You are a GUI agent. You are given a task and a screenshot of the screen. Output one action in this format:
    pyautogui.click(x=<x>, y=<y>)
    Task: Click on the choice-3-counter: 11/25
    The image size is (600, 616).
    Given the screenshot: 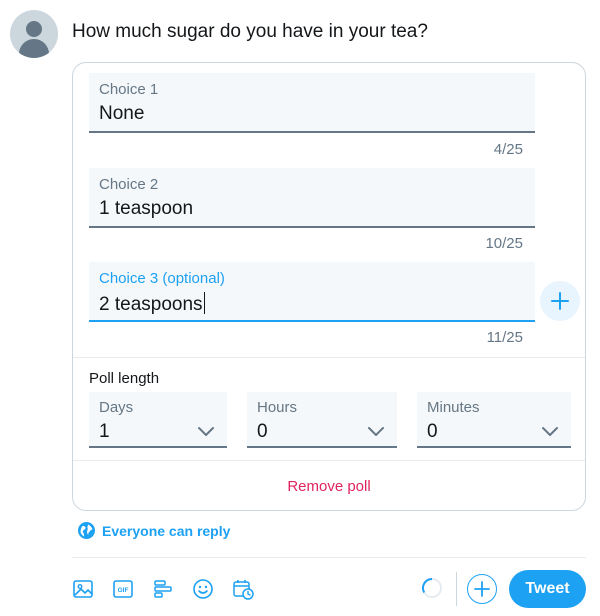 What is the action you would take?
    pyautogui.click(x=504, y=337)
    